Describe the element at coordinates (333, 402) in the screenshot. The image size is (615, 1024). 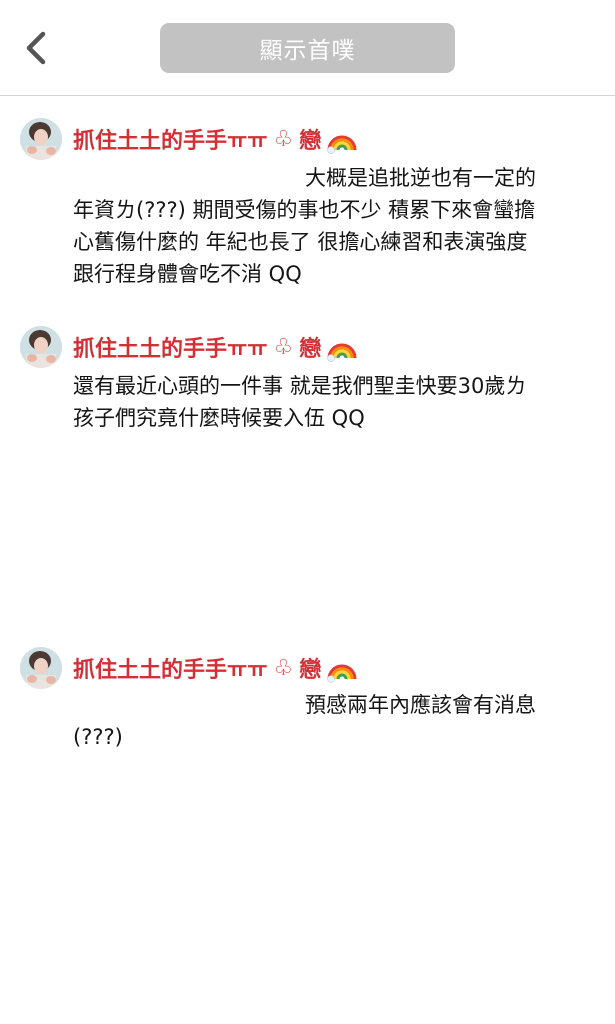
I see `post-content: 還有最近心頭的一件事 就是我們聖圭快要30歲ㄌ 孩子們究竟什麼時候要入伍 QQ` at that location.